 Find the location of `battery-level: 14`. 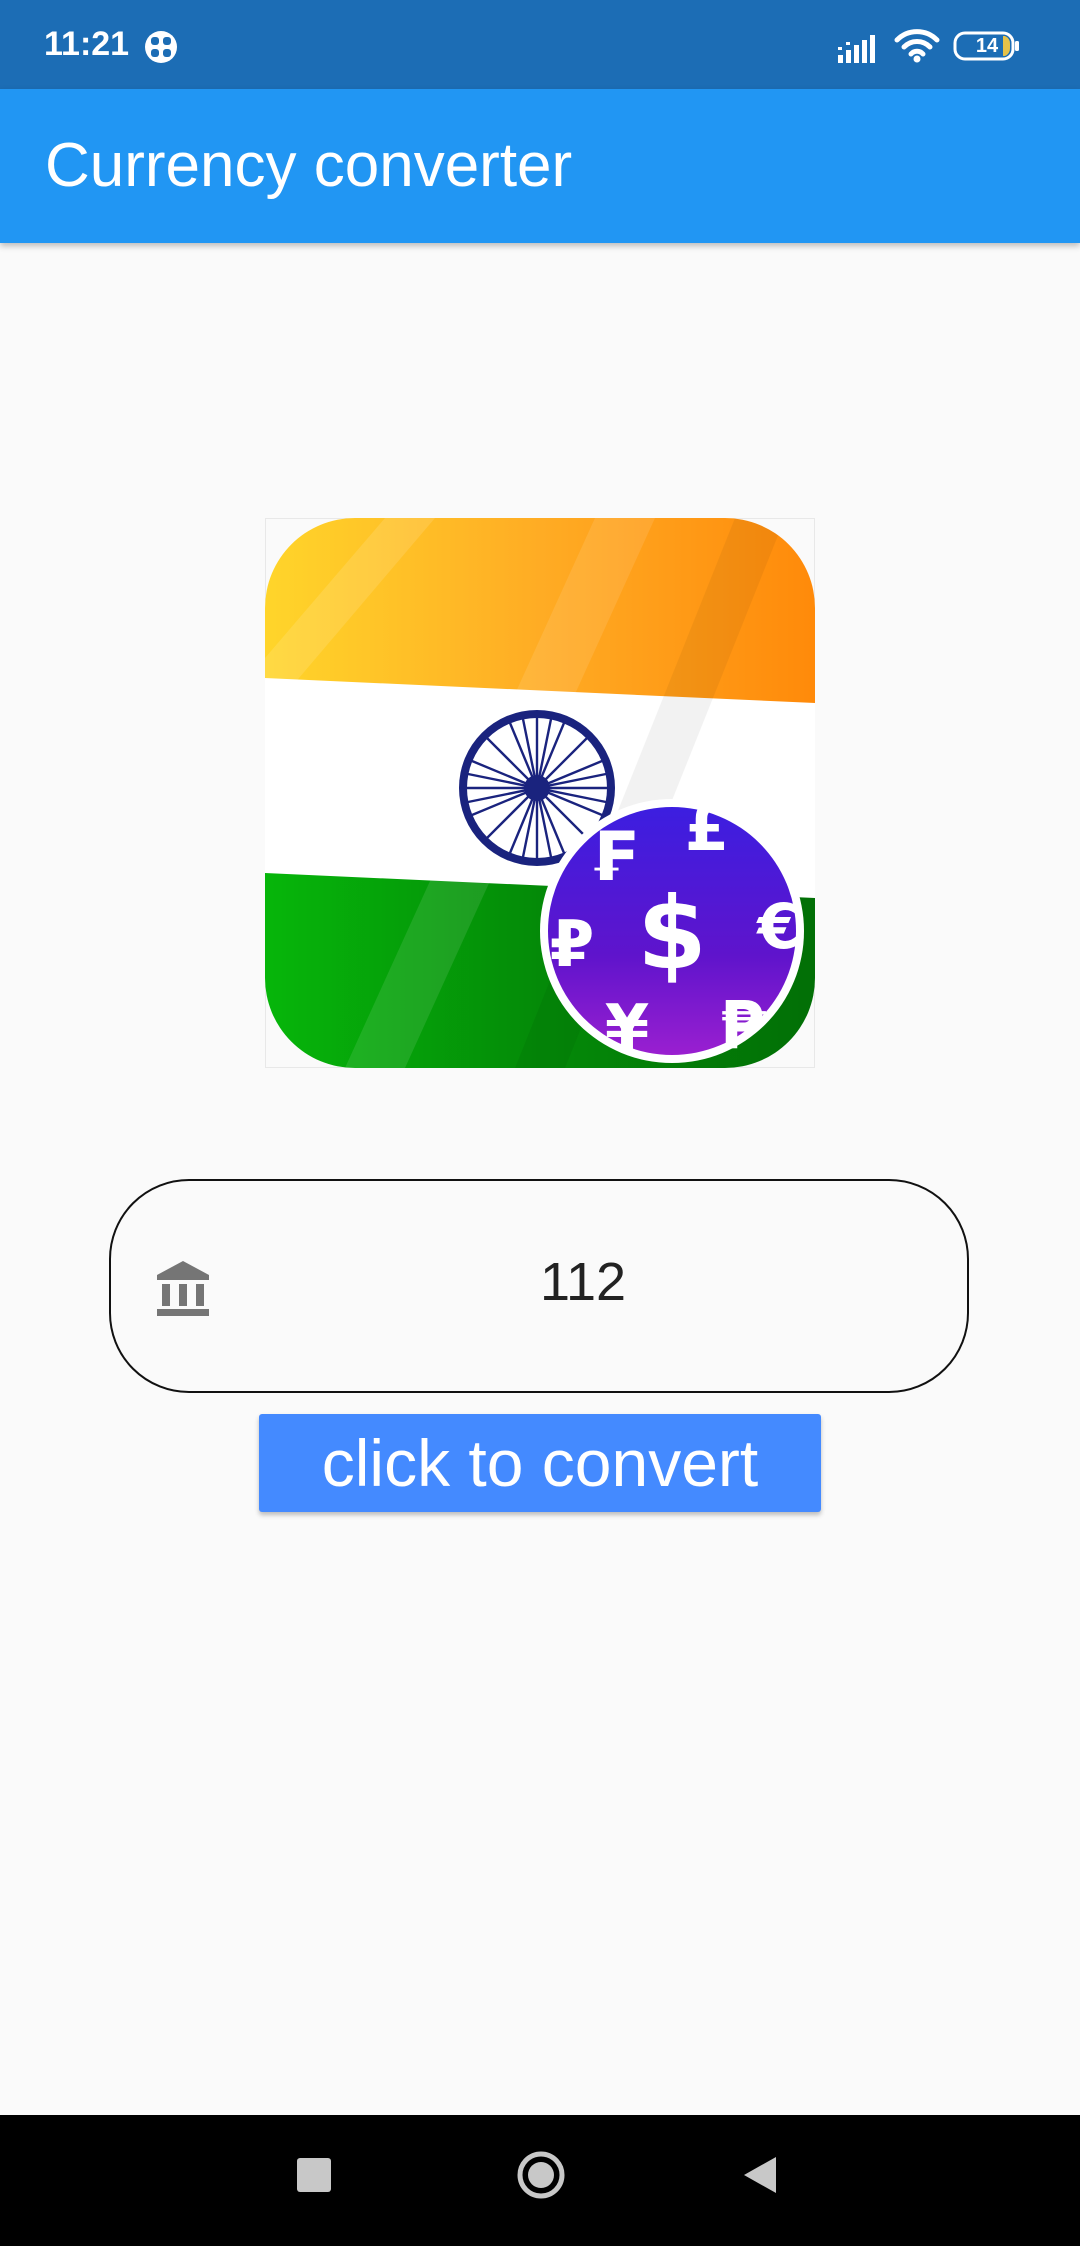

battery-level: 14 is located at coordinates (987, 46).